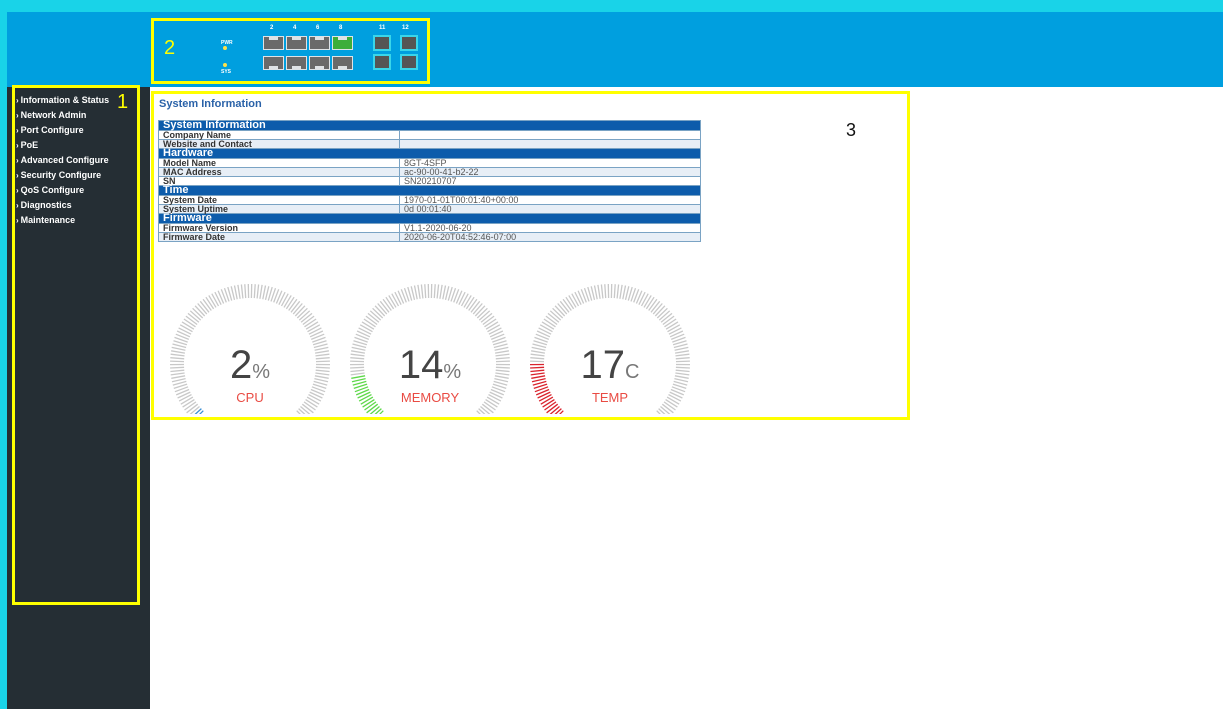  I want to click on annotation-number-3: 3, so click(851, 130).